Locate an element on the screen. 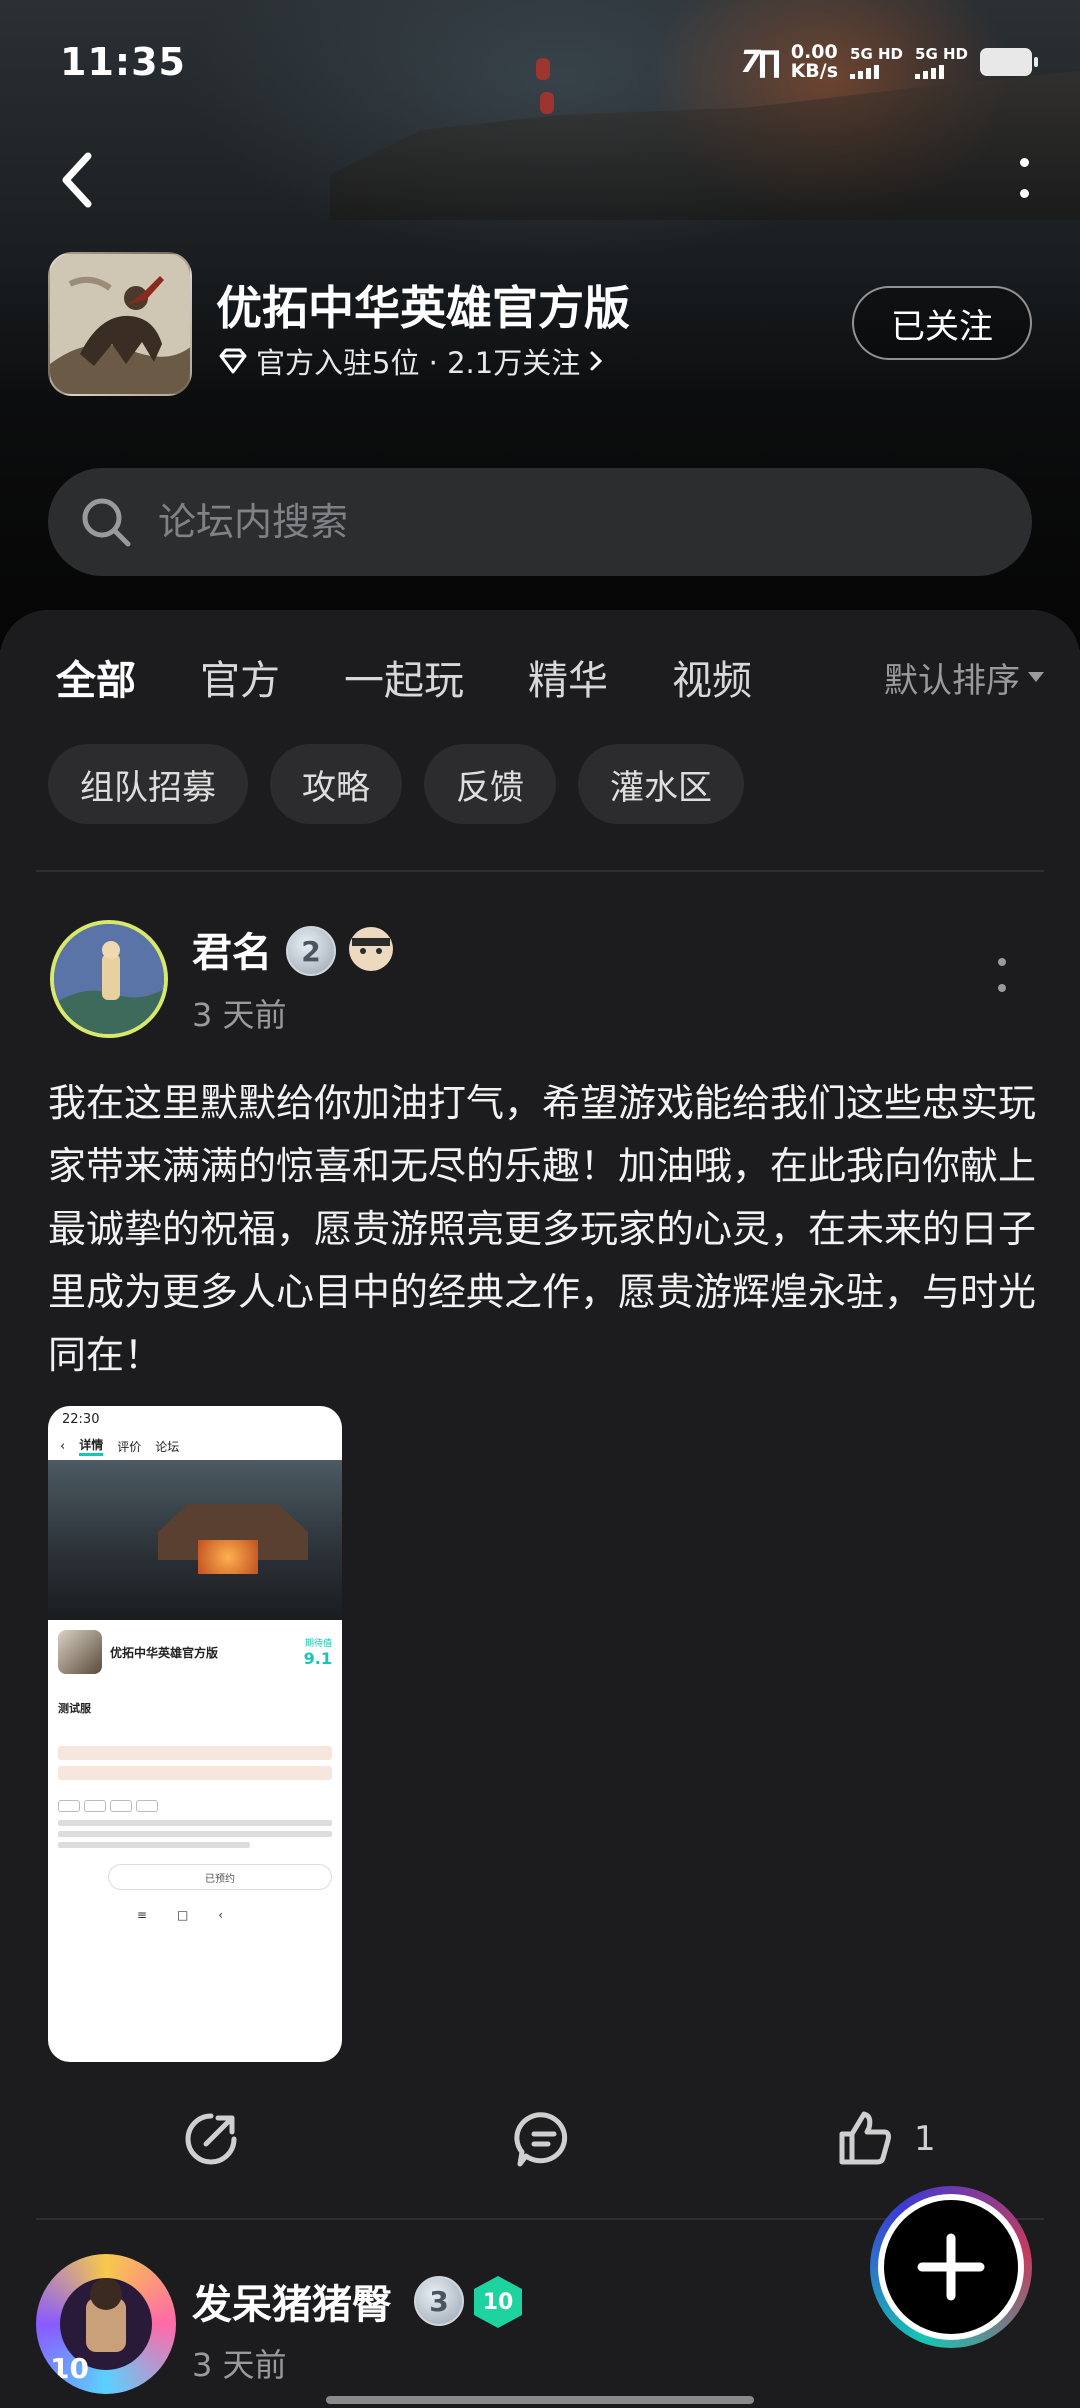 Image resolution: width=1080 pixels, height=2408 pixels. tab-official: 官方 is located at coordinates (240, 677).